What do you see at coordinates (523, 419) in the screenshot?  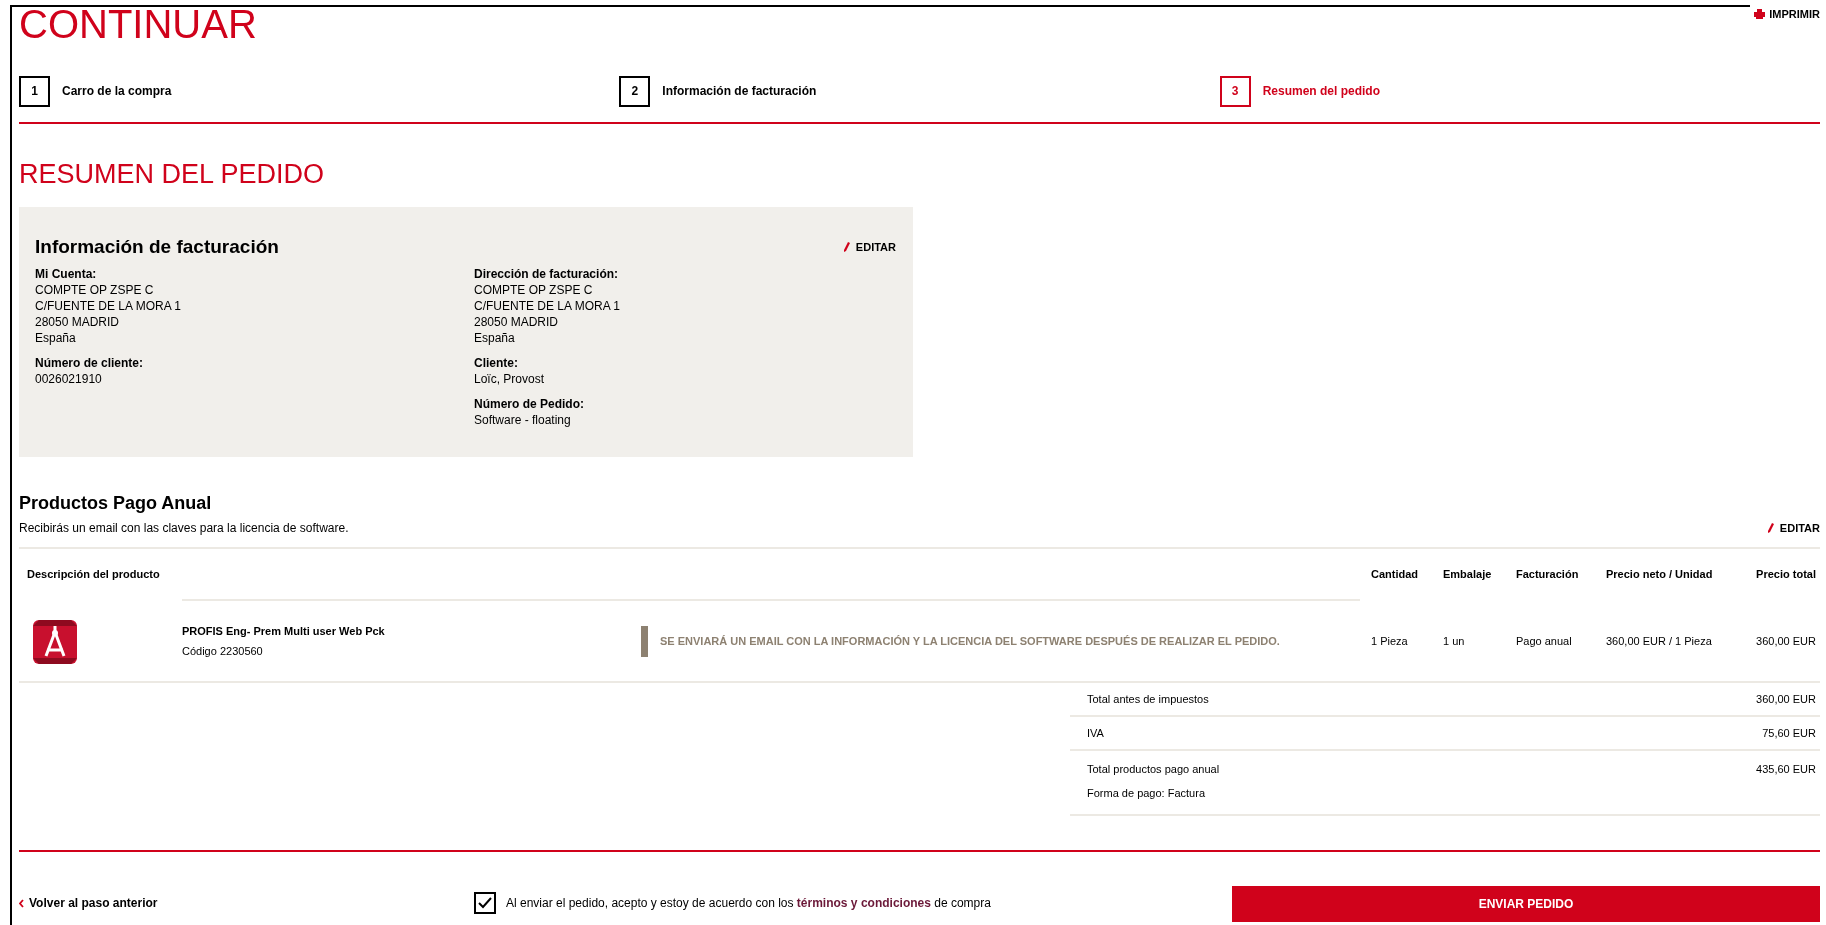 I see `field-value: Software - floating` at bounding box center [523, 419].